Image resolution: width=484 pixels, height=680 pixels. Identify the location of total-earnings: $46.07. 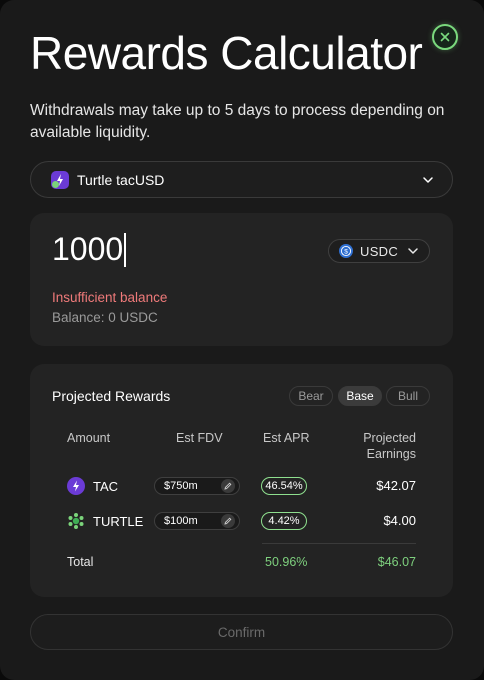
(396, 562).